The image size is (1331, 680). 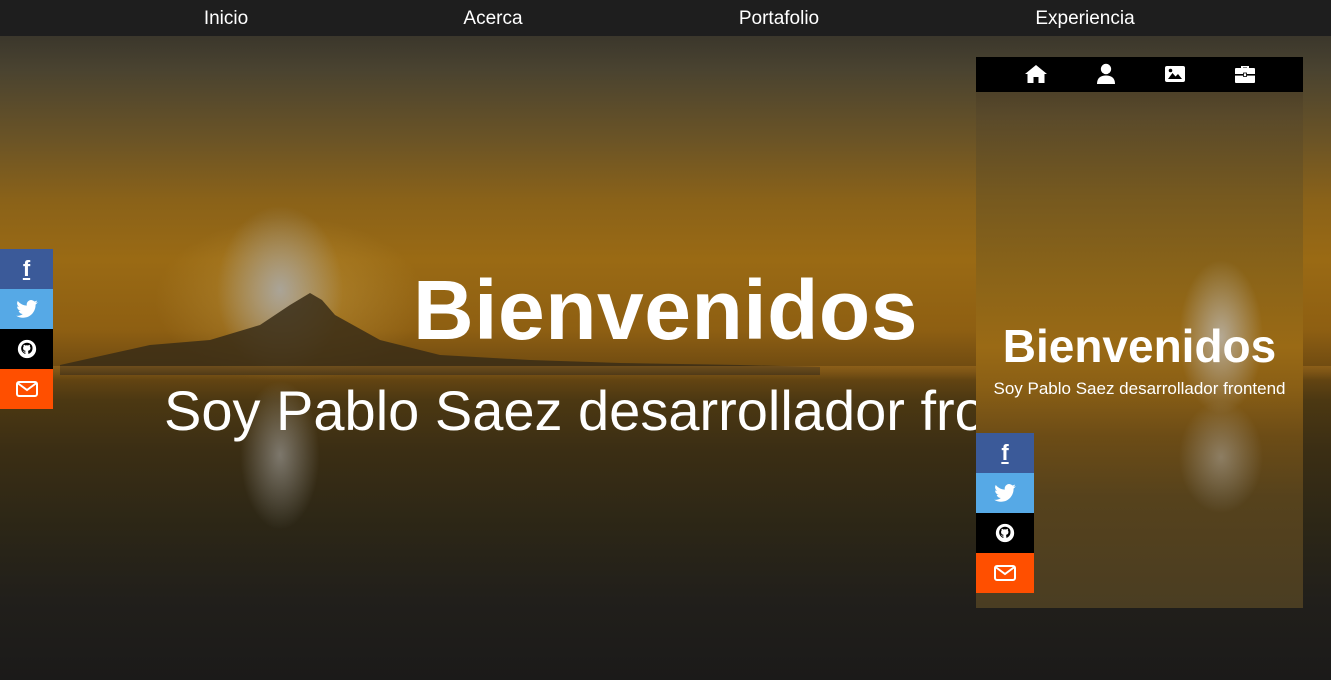 I want to click on mobile-github-button, so click(x=1005, y=533).